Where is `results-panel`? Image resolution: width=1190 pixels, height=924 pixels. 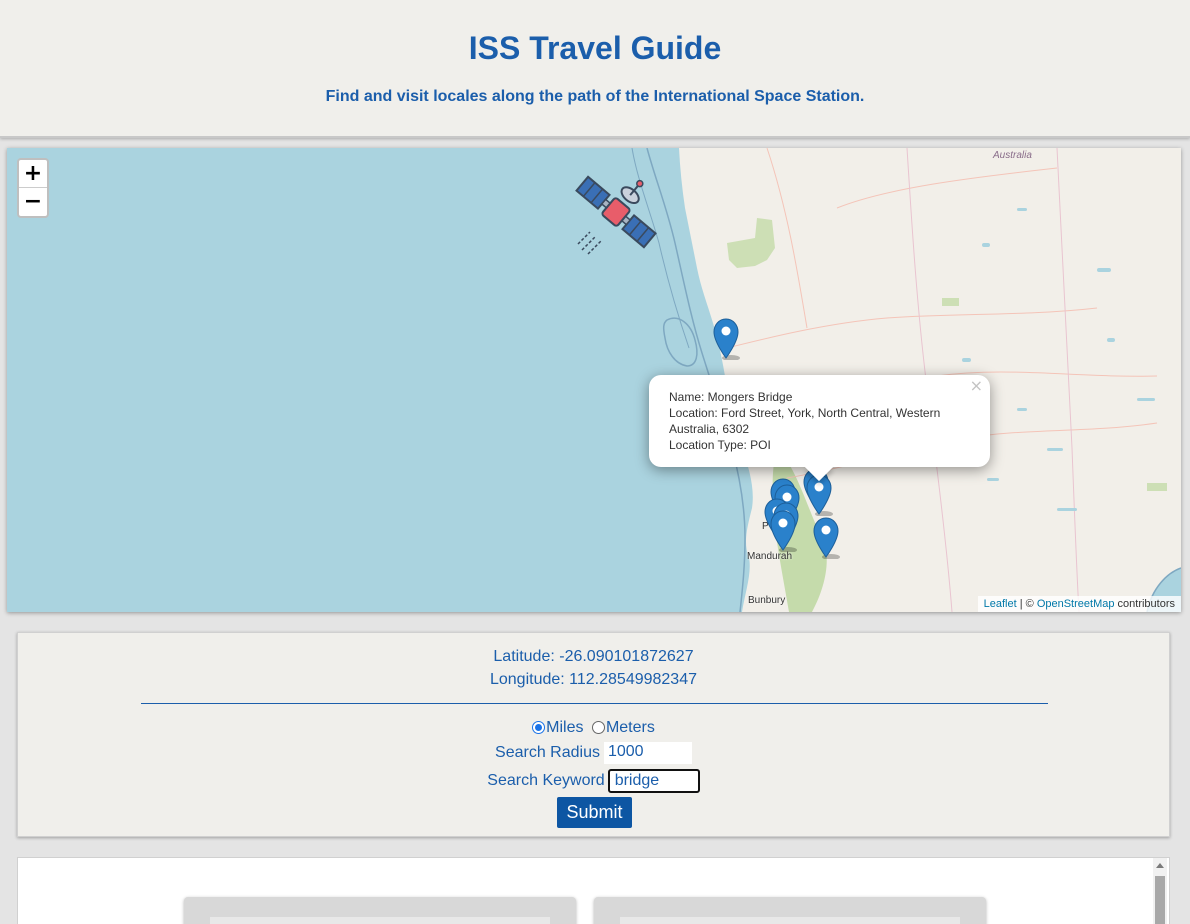
results-panel is located at coordinates (593, 890).